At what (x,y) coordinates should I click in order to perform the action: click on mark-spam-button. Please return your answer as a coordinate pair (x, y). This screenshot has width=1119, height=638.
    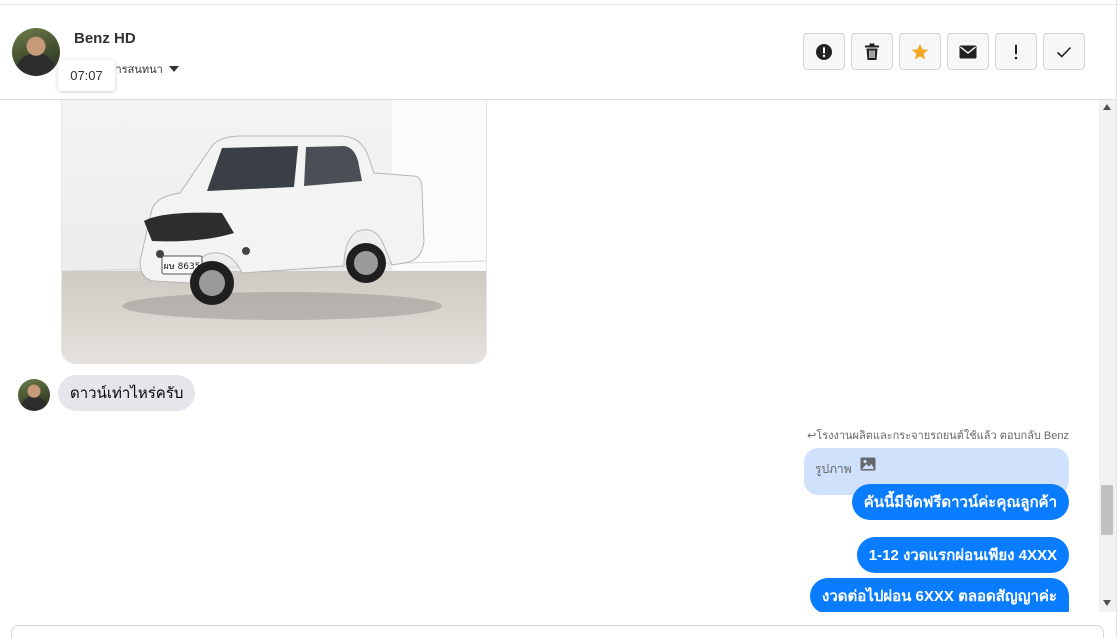
    Looking at the image, I should click on (824, 51).